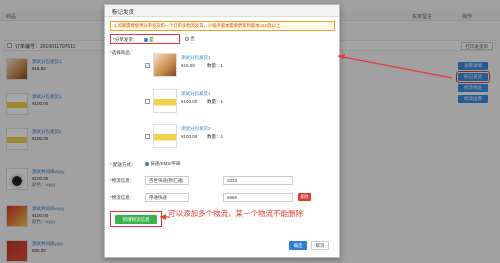  I want to click on arrow-to-mark-shipped, so click(395, 67).